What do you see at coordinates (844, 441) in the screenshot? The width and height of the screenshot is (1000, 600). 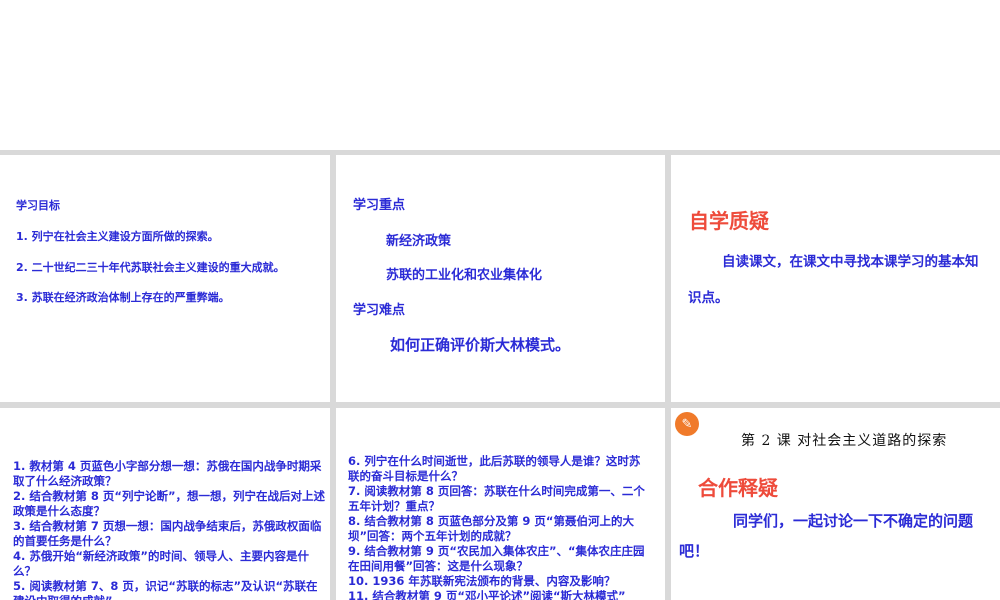 I see `lesson-title: 第 2 课 对社会主义道路的探索` at bounding box center [844, 441].